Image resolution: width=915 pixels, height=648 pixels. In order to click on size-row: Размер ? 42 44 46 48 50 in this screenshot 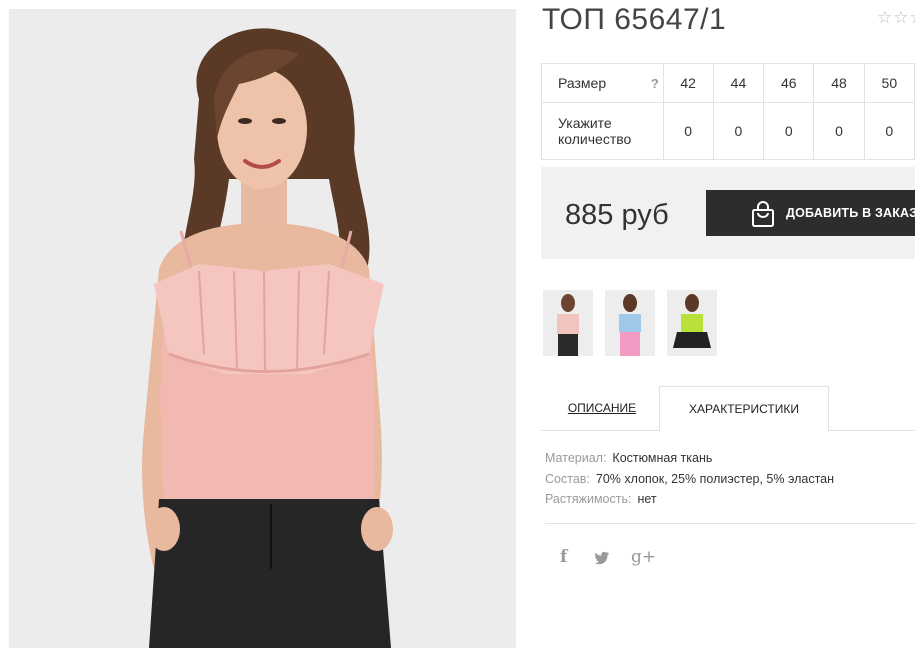, I will do `click(728, 83)`.